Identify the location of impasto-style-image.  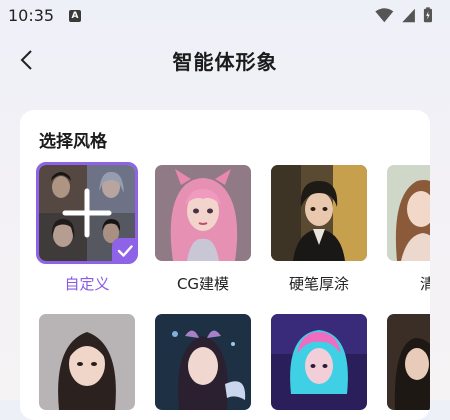
(319, 213).